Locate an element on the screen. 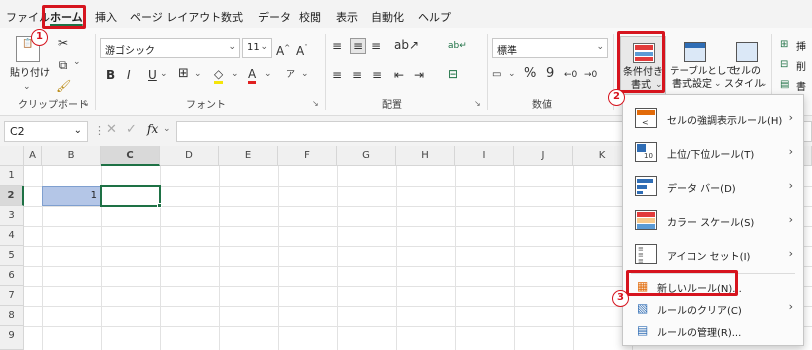 The image size is (812, 350). menu-item-top-bottom-rules: 10 上位/下位ルール(T) › is located at coordinates (713, 152).